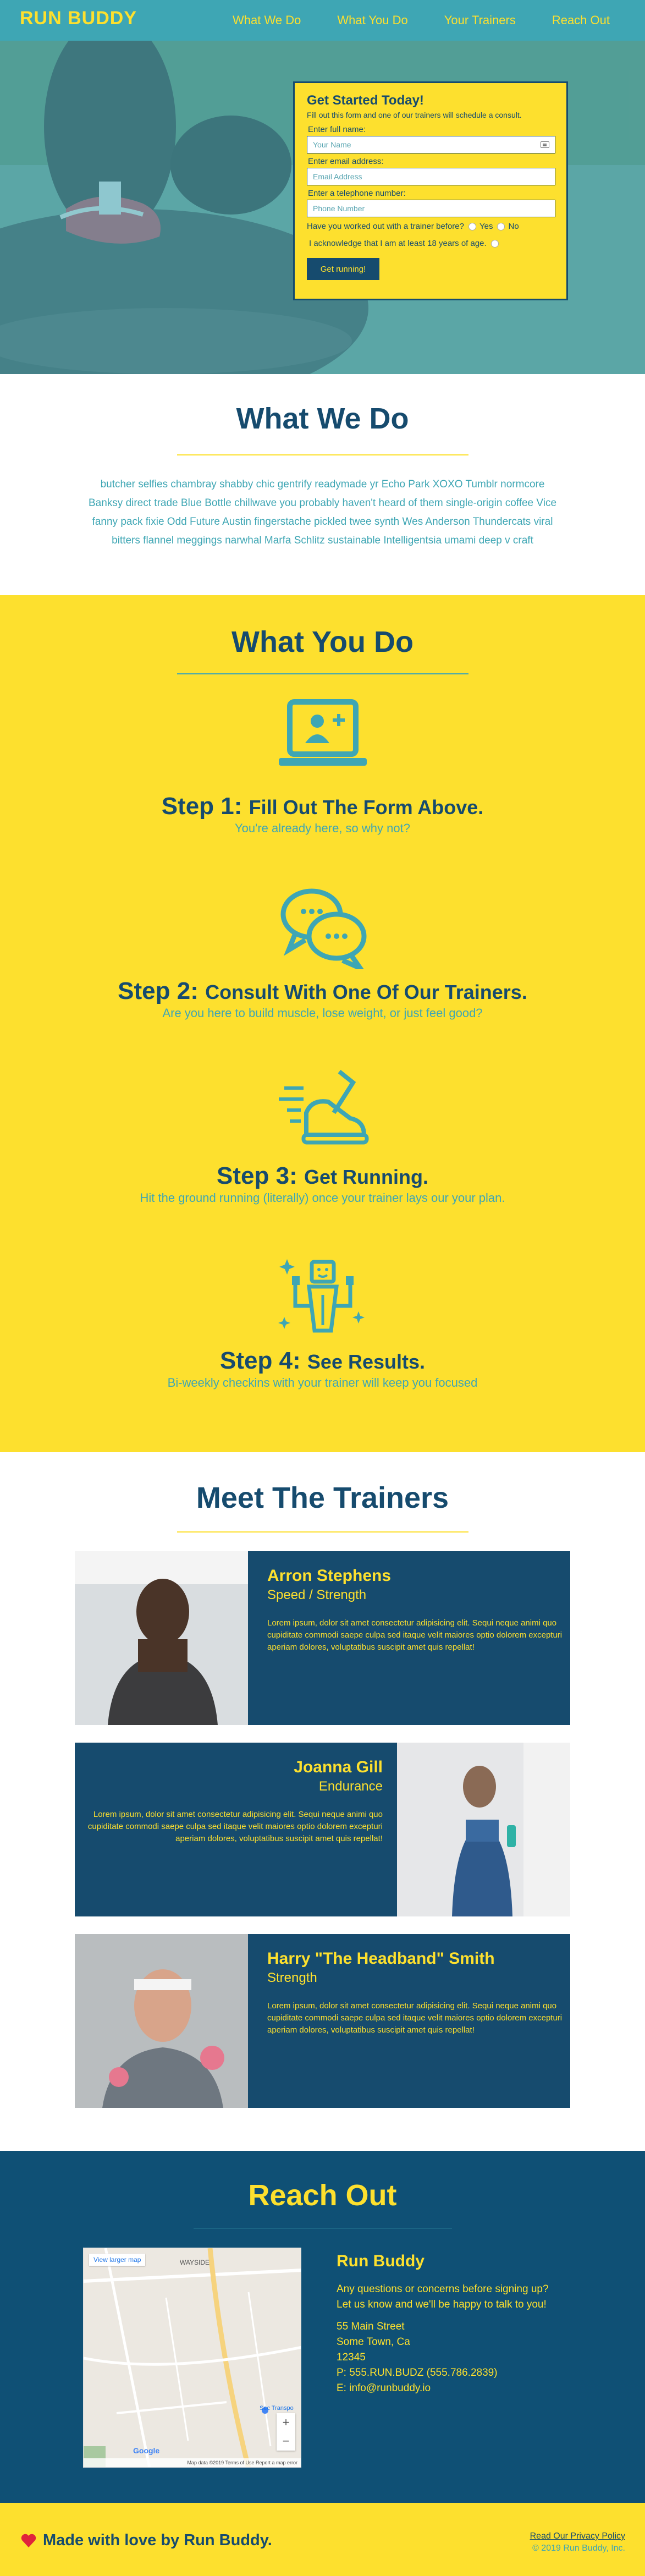 Image resolution: width=645 pixels, height=2576 pixels. I want to click on address-zip: 12345, so click(351, 2357).